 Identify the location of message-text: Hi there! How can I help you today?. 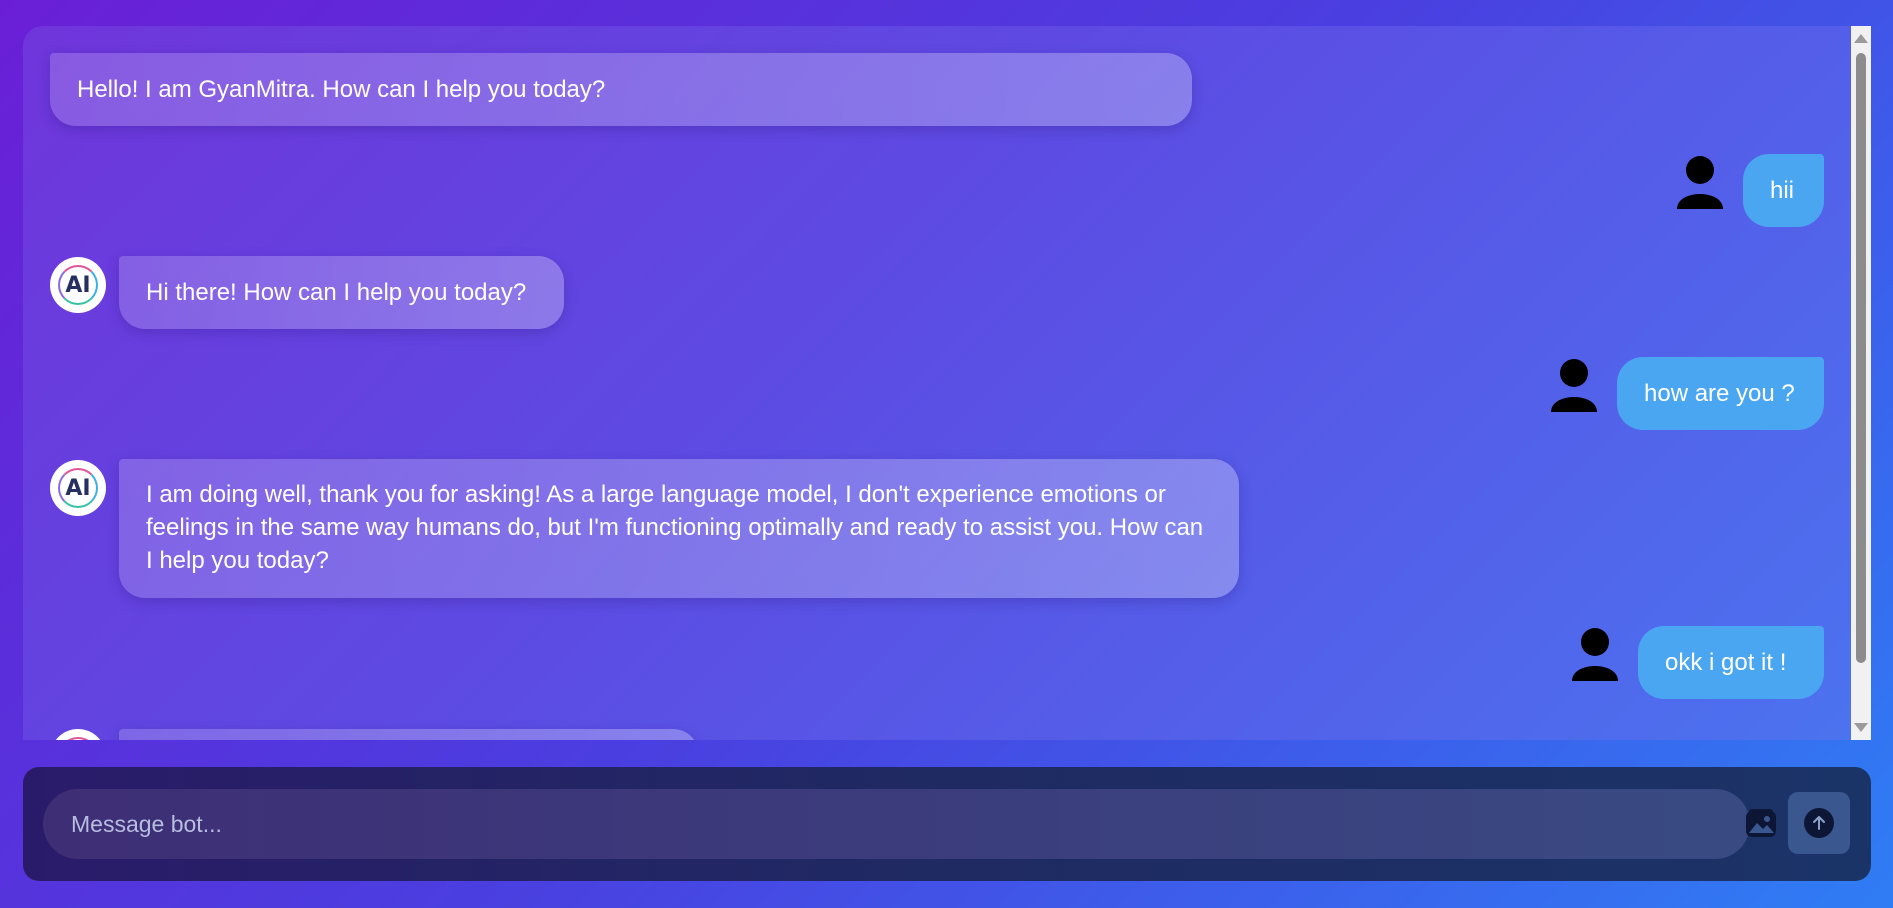
(336, 292).